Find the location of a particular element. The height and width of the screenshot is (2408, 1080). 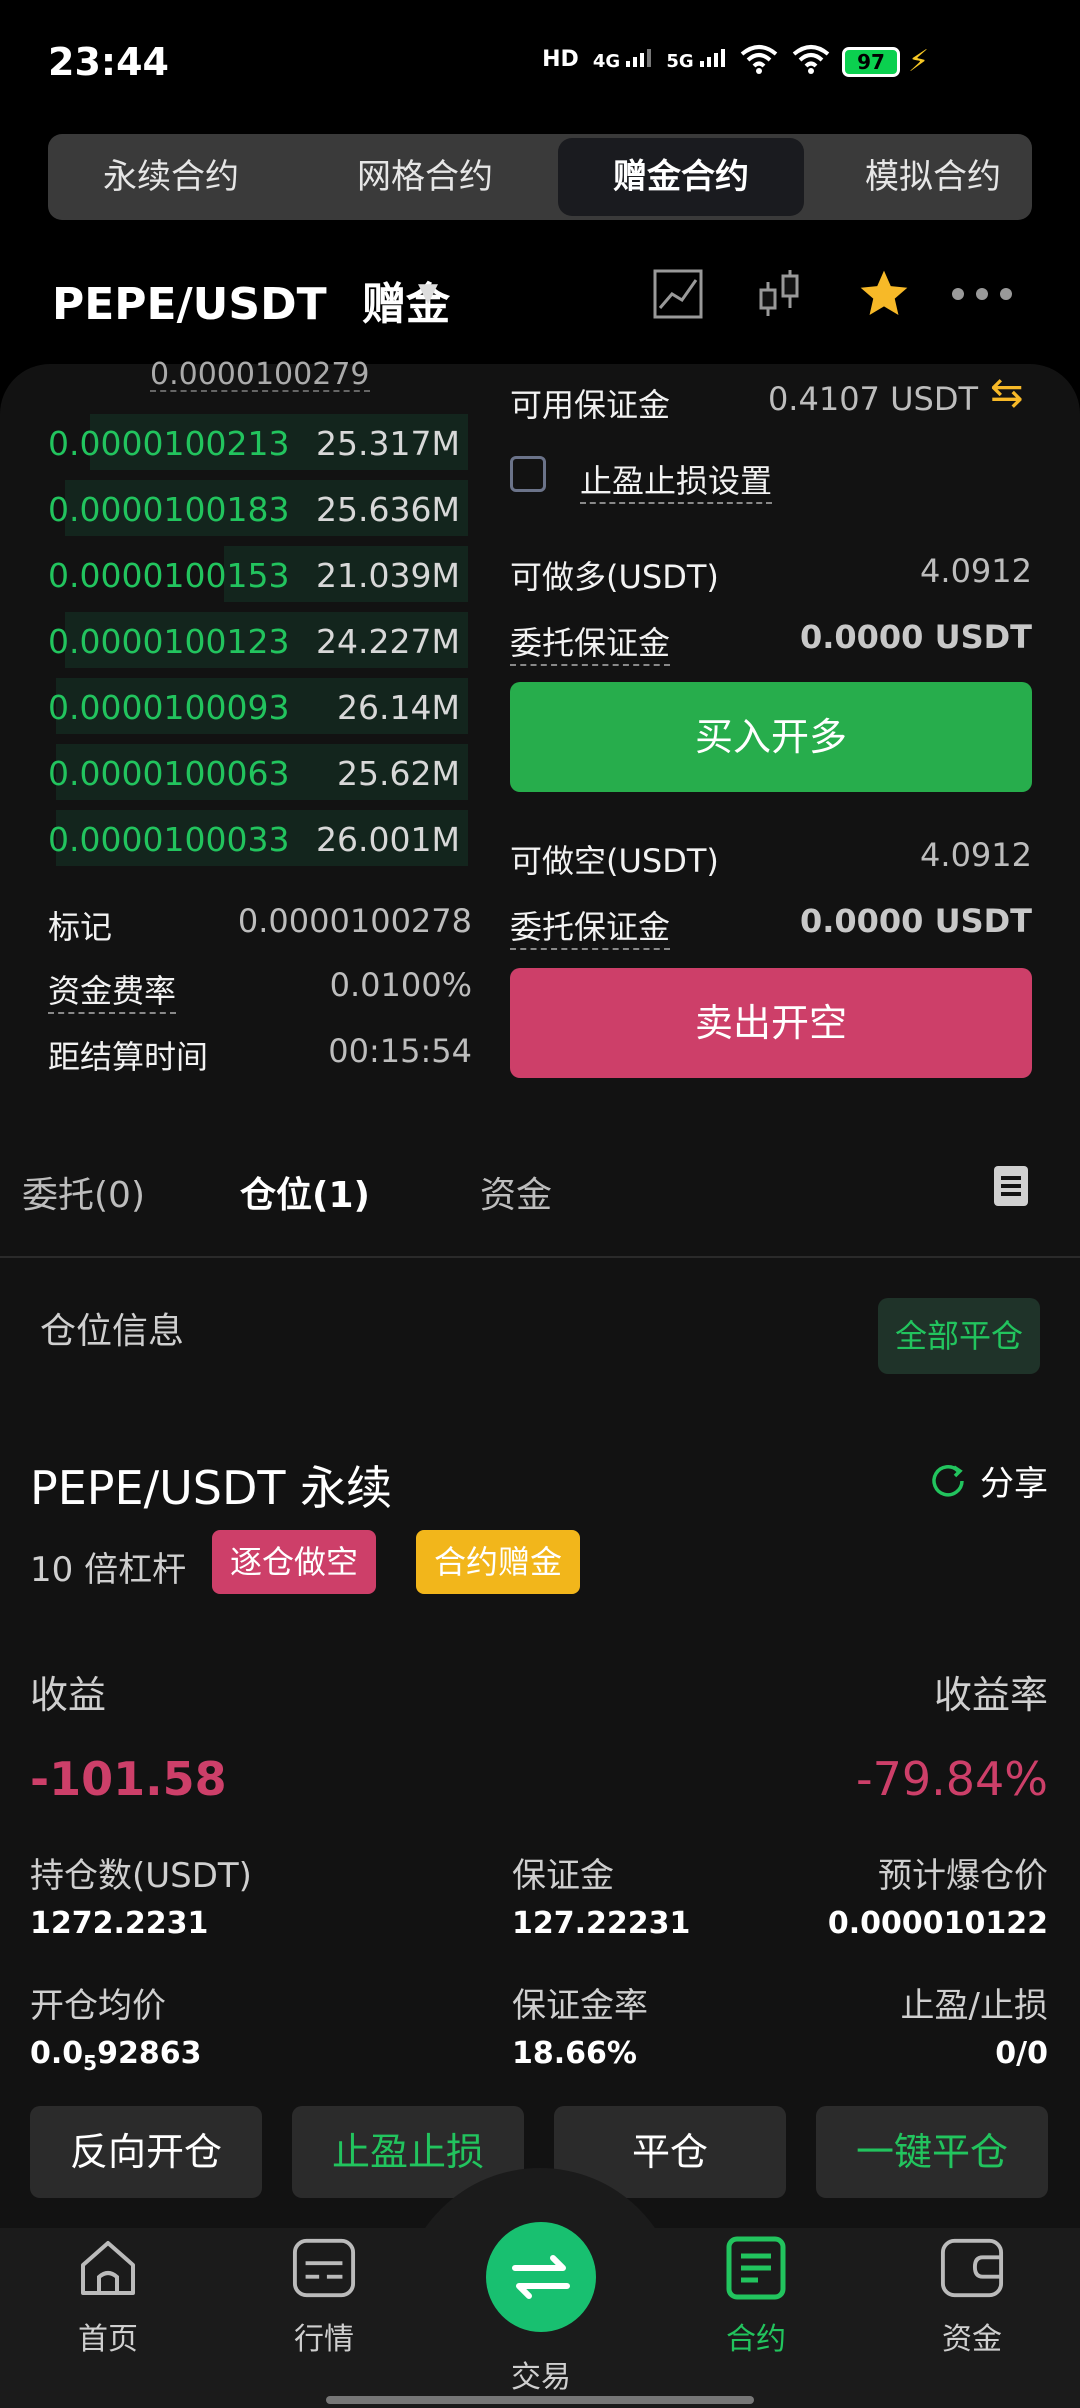

contract-type-tabs: 永续合约 网格合约 赠金合约 模拟合约 is located at coordinates (540, 177).